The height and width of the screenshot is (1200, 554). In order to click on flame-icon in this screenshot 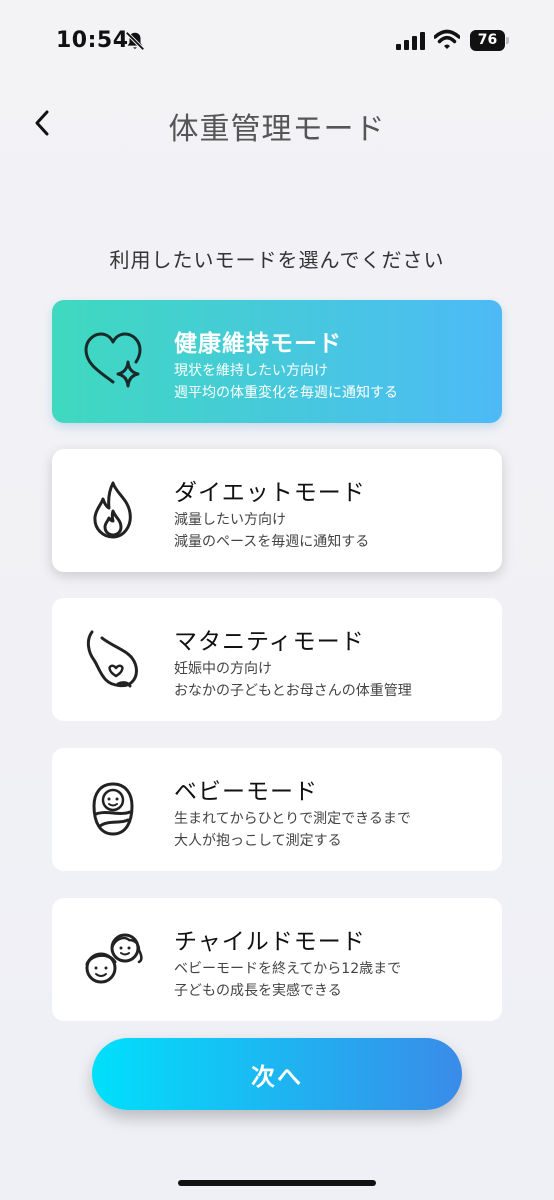, I will do `click(112, 510)`.